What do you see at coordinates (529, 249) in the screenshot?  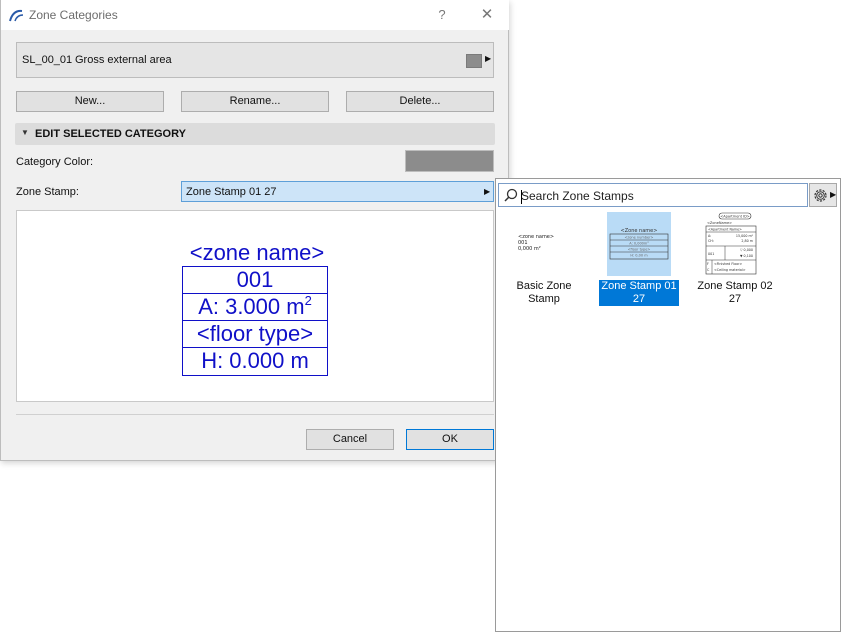 I see `svg-text: 0,000 m²` at bounding box center [529, 249].